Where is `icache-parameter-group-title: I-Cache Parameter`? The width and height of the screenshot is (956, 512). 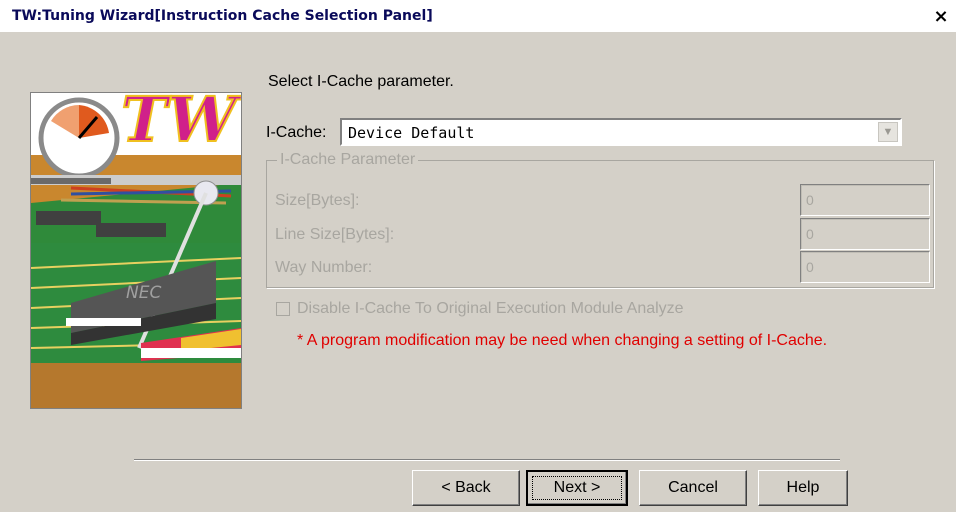
icache-parameter-group-title: I-Cache Parameter is located at coordinates (348, 160).